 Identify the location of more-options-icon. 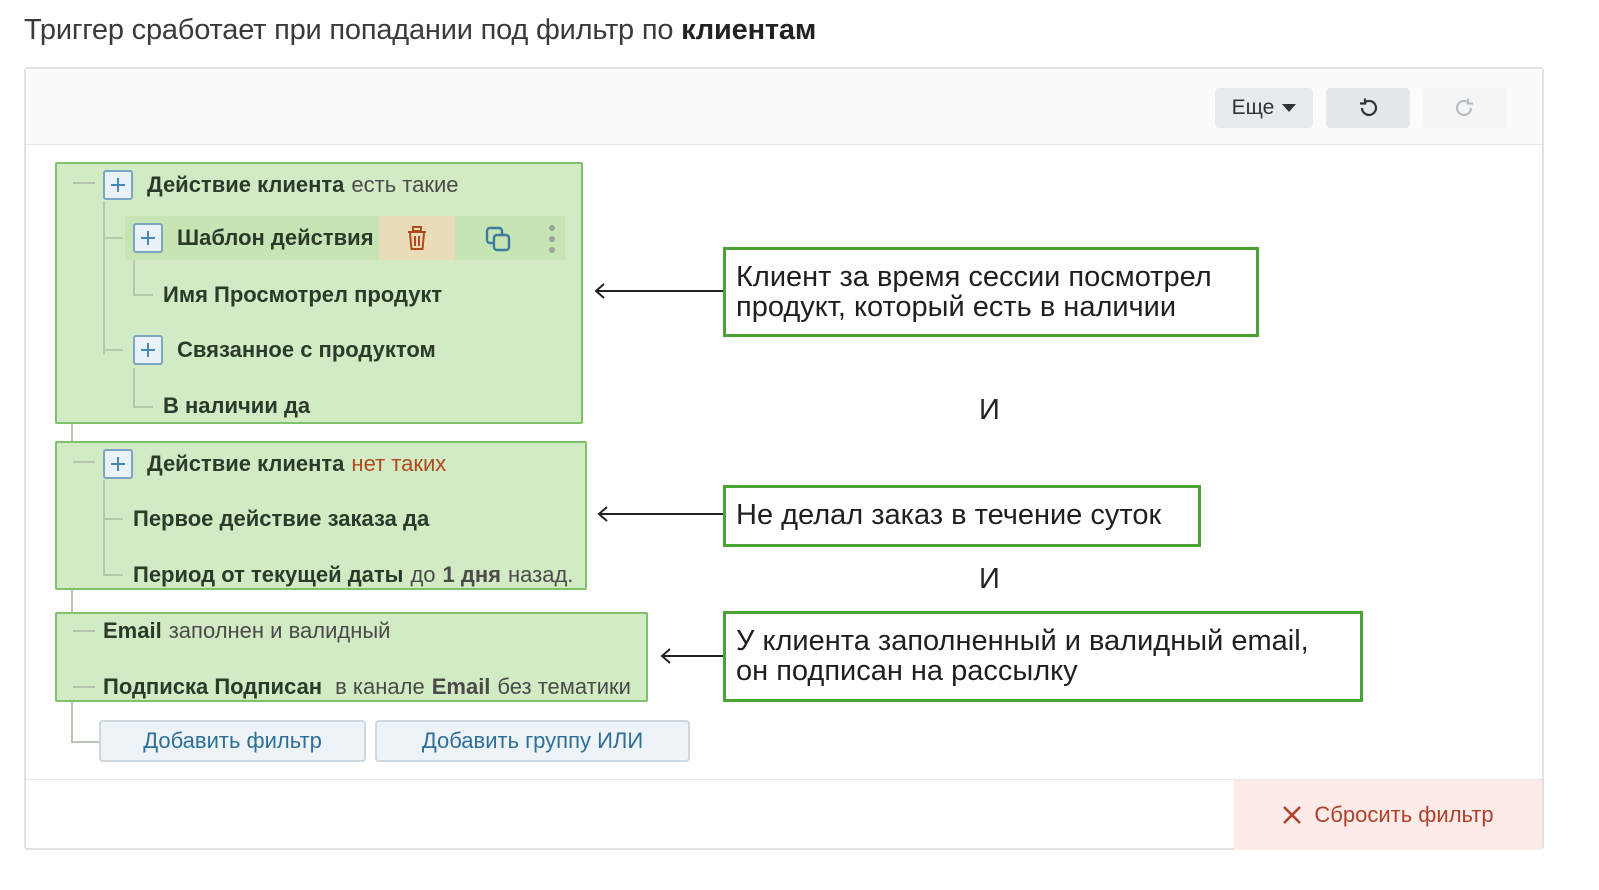
(552, 239).